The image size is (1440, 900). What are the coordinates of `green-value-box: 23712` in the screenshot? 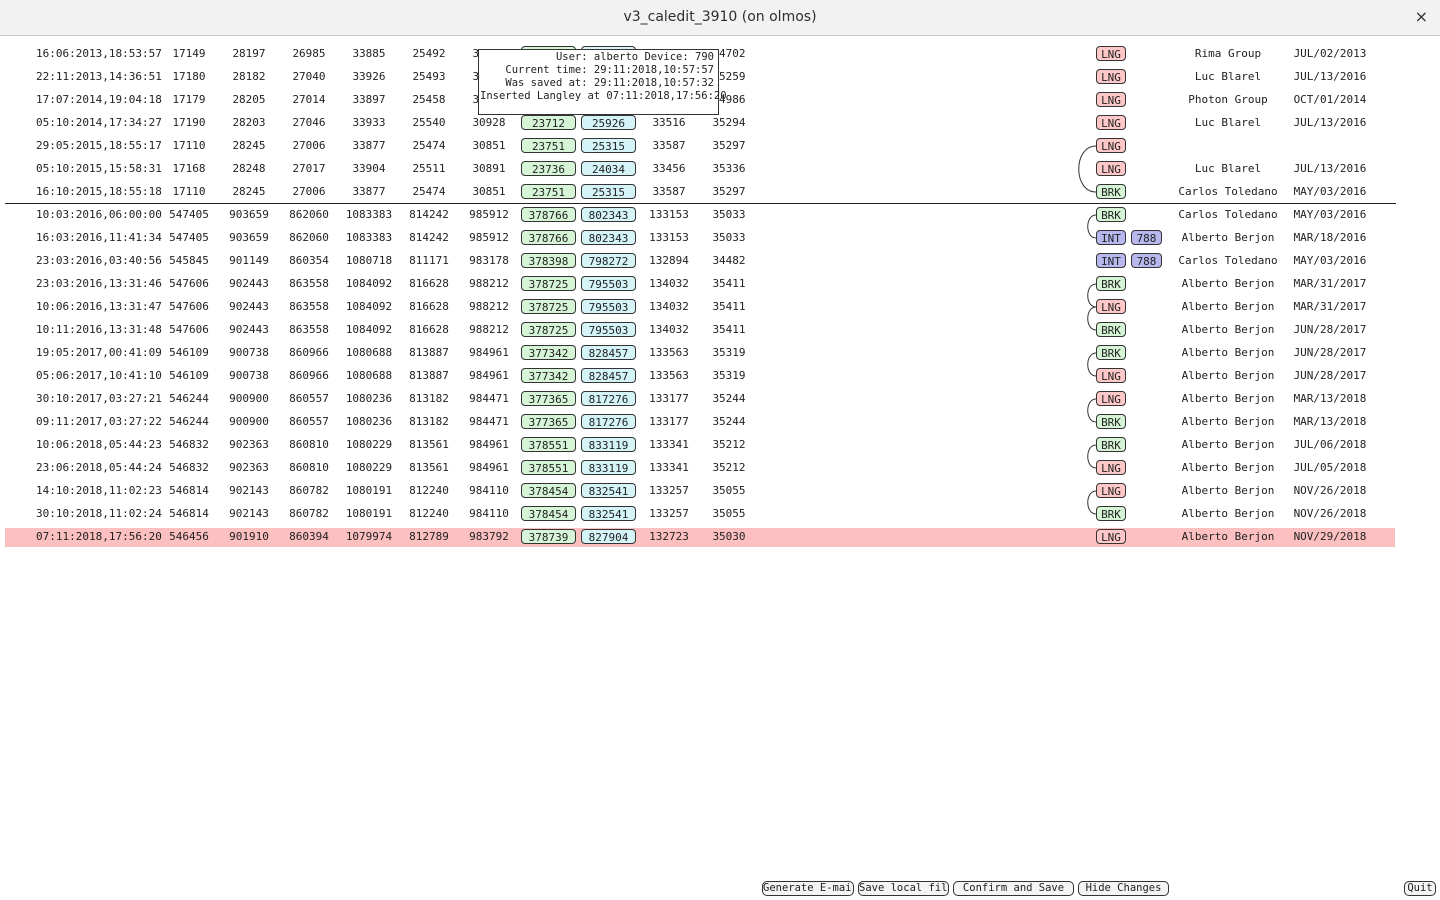 It's located at (548, 122).